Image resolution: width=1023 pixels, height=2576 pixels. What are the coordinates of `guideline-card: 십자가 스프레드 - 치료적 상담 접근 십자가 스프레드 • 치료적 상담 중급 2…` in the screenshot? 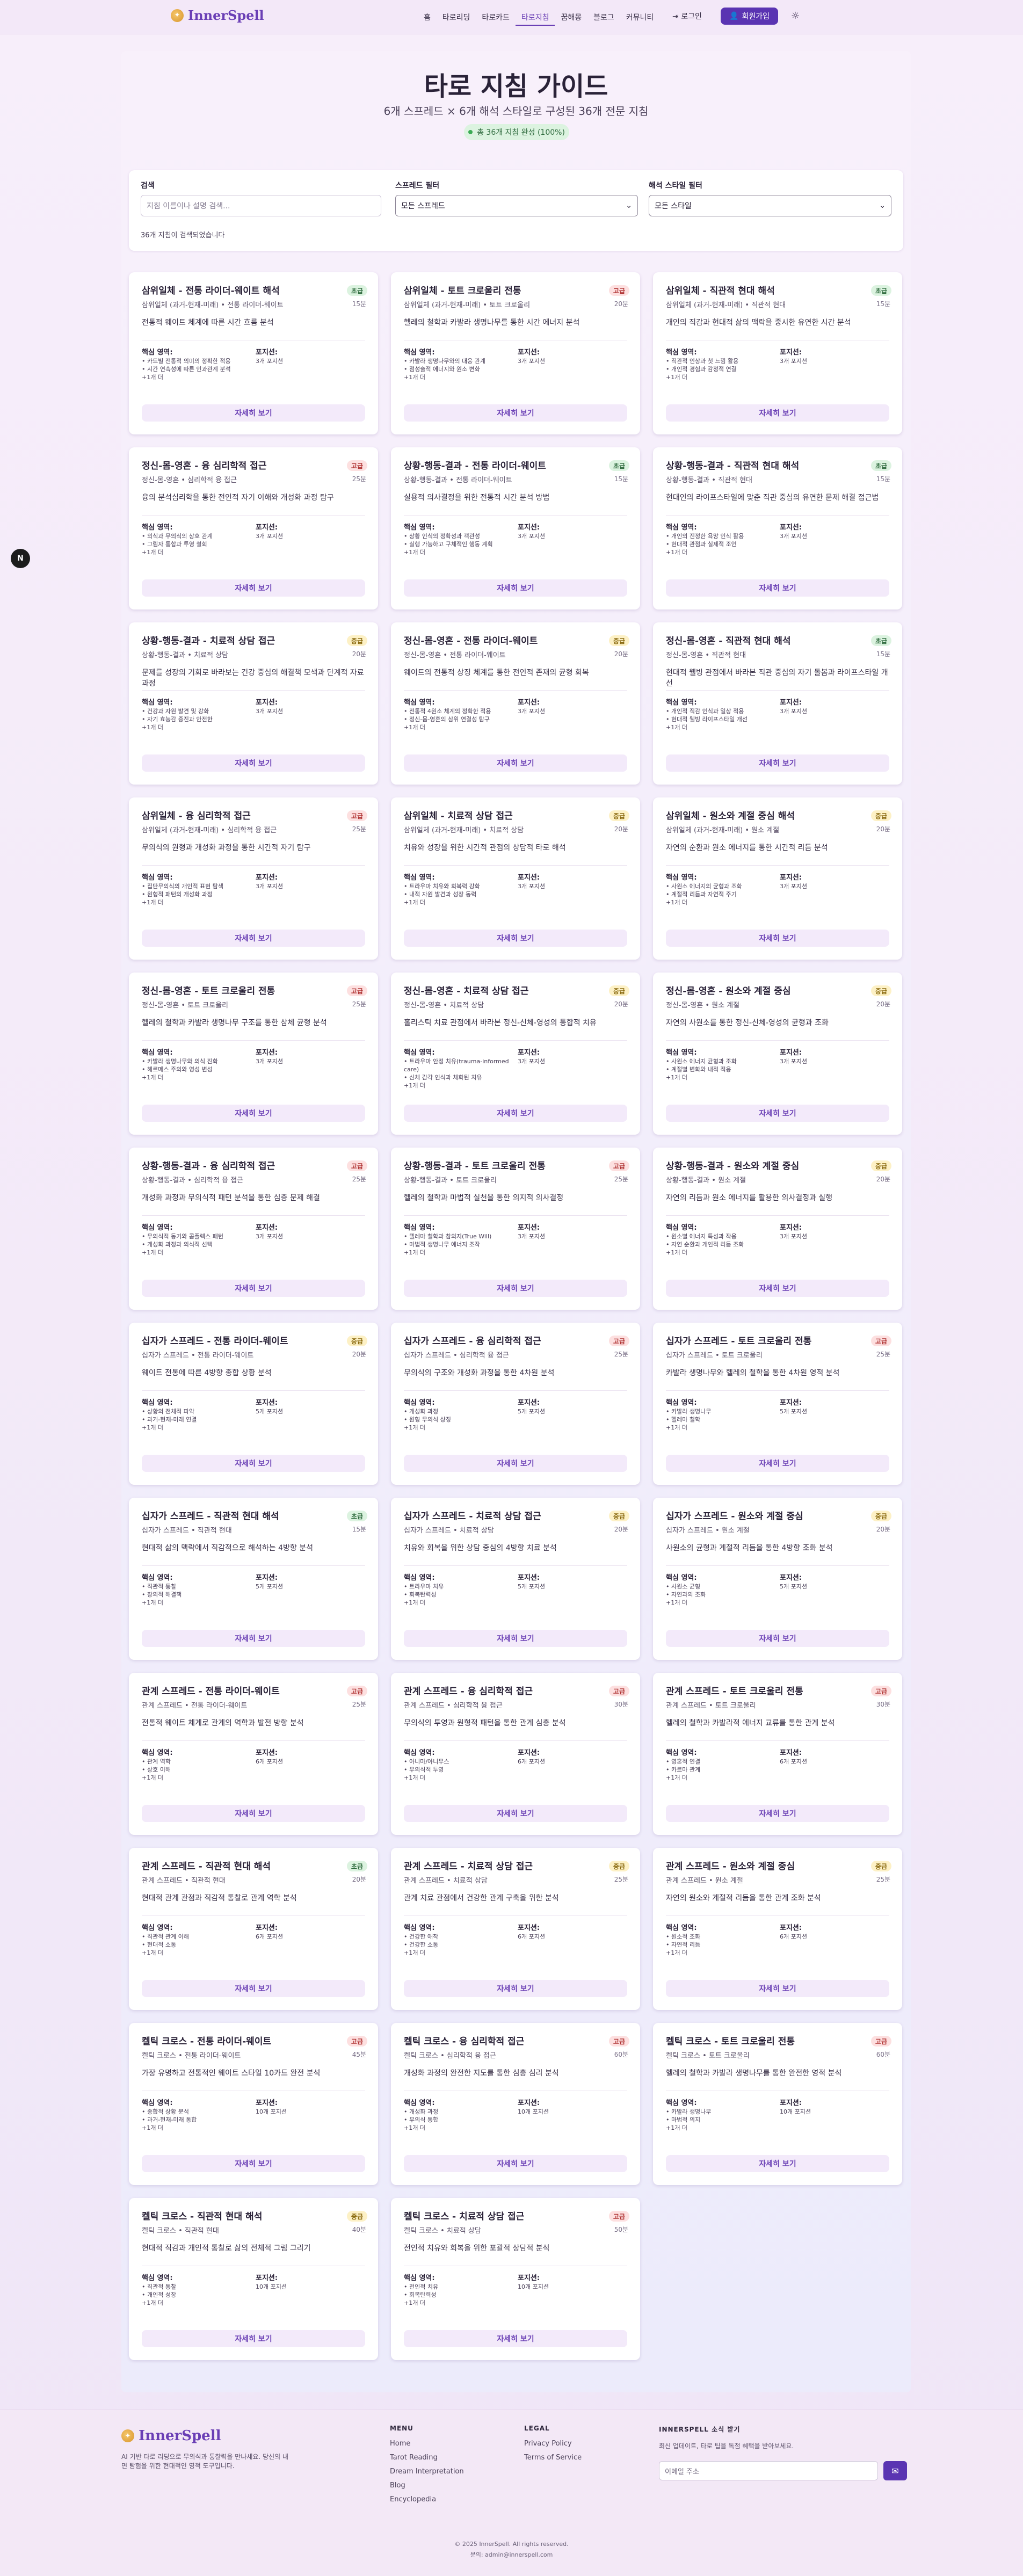 It's located at (515, 1579).